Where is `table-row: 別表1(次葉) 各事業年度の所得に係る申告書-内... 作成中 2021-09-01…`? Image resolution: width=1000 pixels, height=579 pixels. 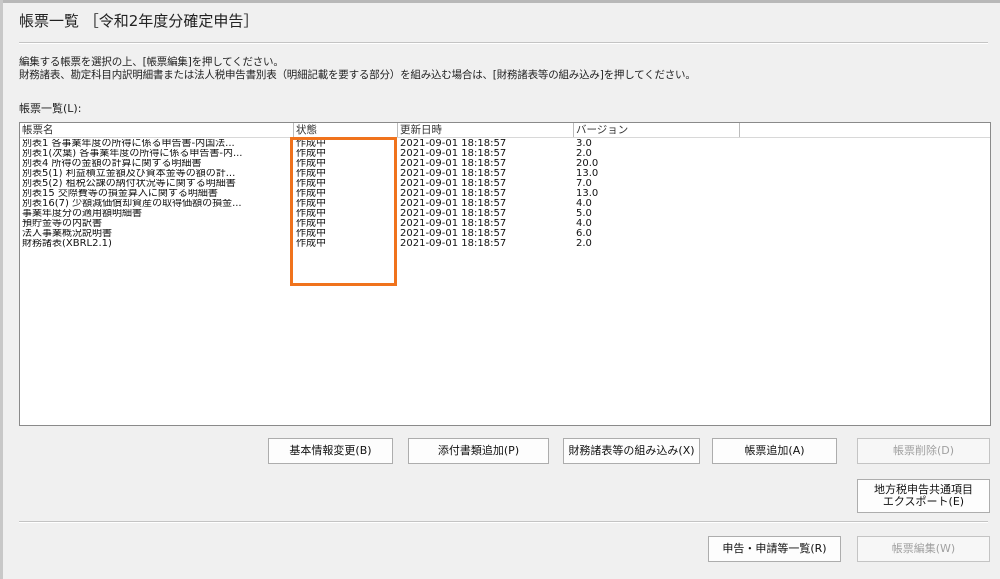 table-row: 別表1(次葉) 各事業年度の所得に係る申告書-内... 作成中 2021-09-01… is located at coordinates (505, 154).